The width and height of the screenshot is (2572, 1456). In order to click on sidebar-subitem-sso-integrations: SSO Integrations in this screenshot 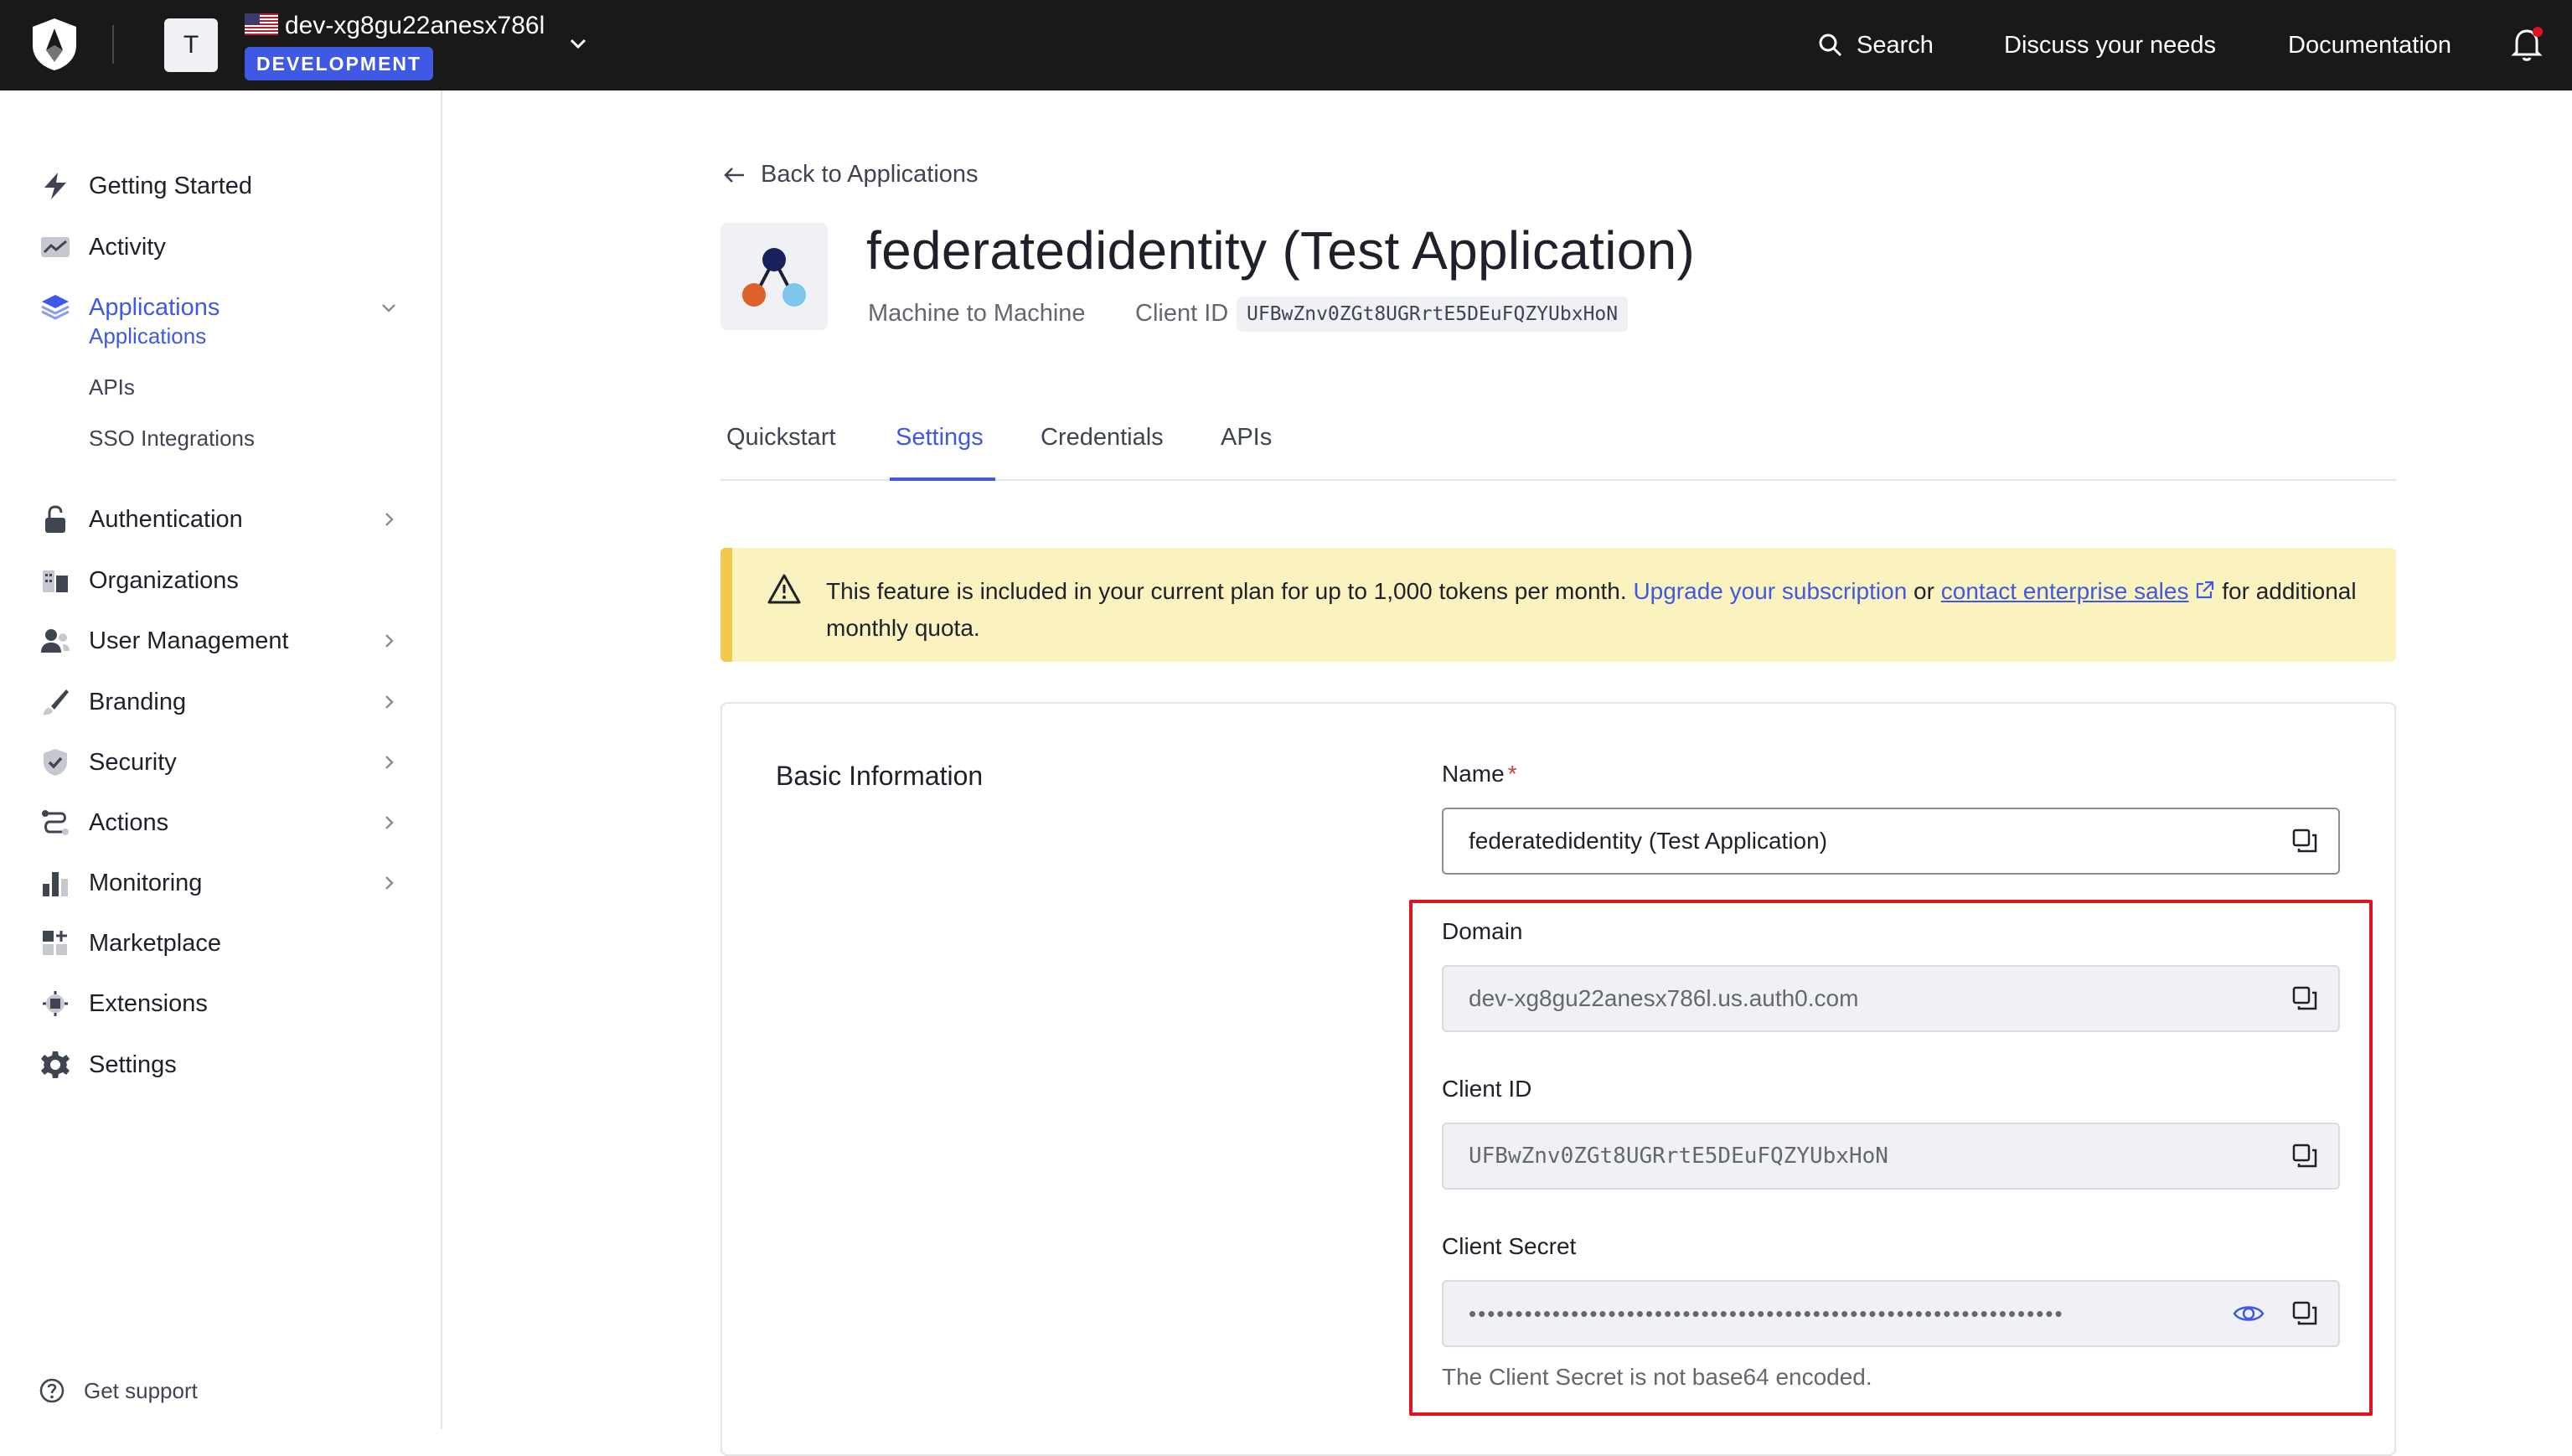, I will do `click(172, 439)`.